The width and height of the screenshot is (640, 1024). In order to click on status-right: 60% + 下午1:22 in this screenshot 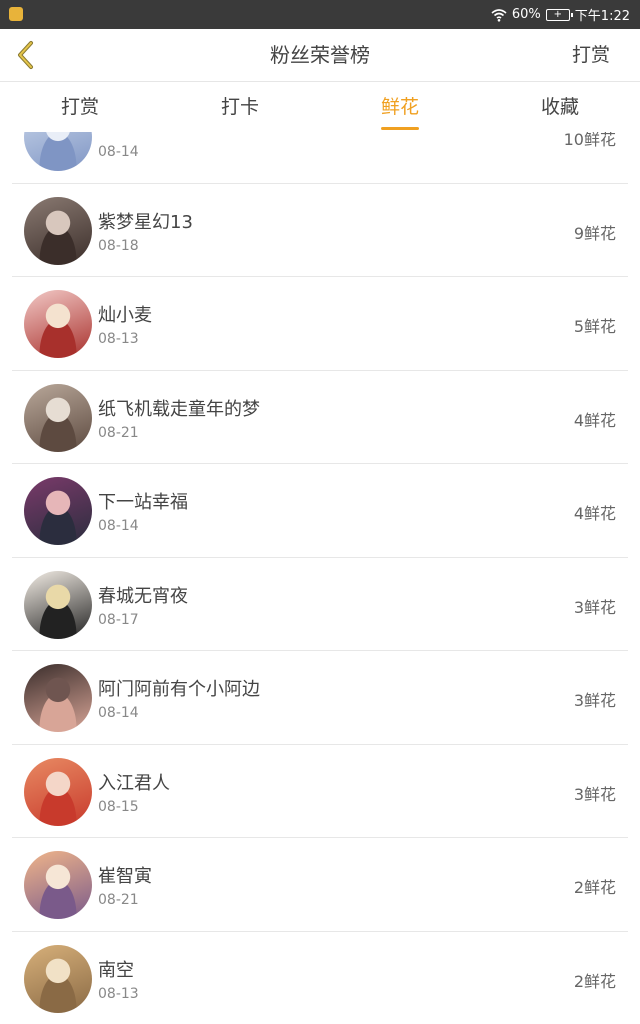, I will do `click(560, 15)`.